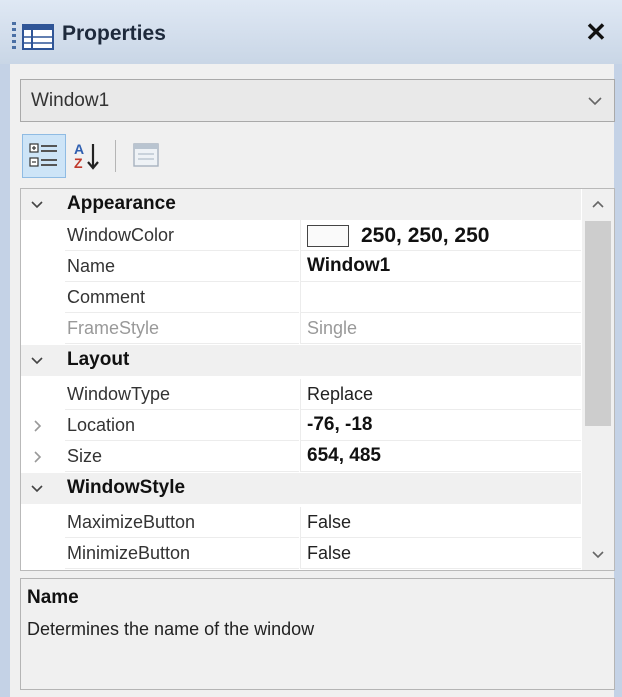 The image size is (622, 697). I want to click on scrollbar-thumb, so click(598, 323).